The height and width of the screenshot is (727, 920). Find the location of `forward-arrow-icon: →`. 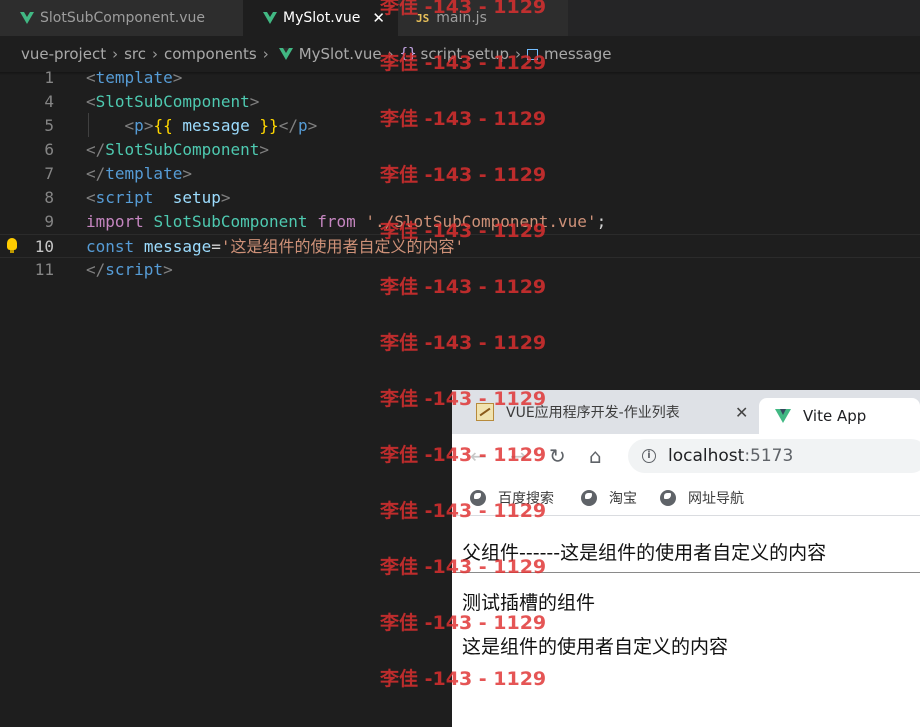

forward-arrow-icon: → is located at coordinates (518, 456).